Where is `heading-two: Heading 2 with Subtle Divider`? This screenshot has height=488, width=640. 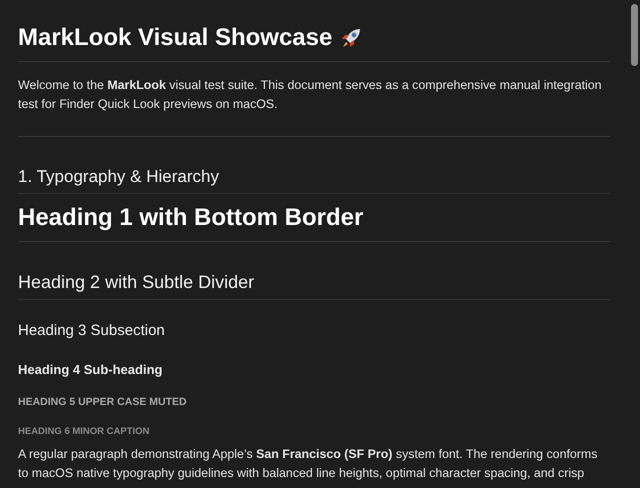 heading-two: Heading 2 with Subtle Divider is located at coordinates (314, 286).